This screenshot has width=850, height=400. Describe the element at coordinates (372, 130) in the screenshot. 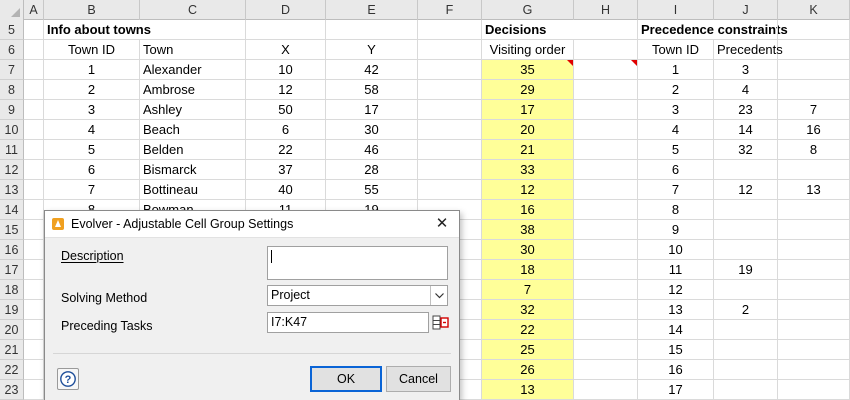

I see `cell-e: 30` at that location.